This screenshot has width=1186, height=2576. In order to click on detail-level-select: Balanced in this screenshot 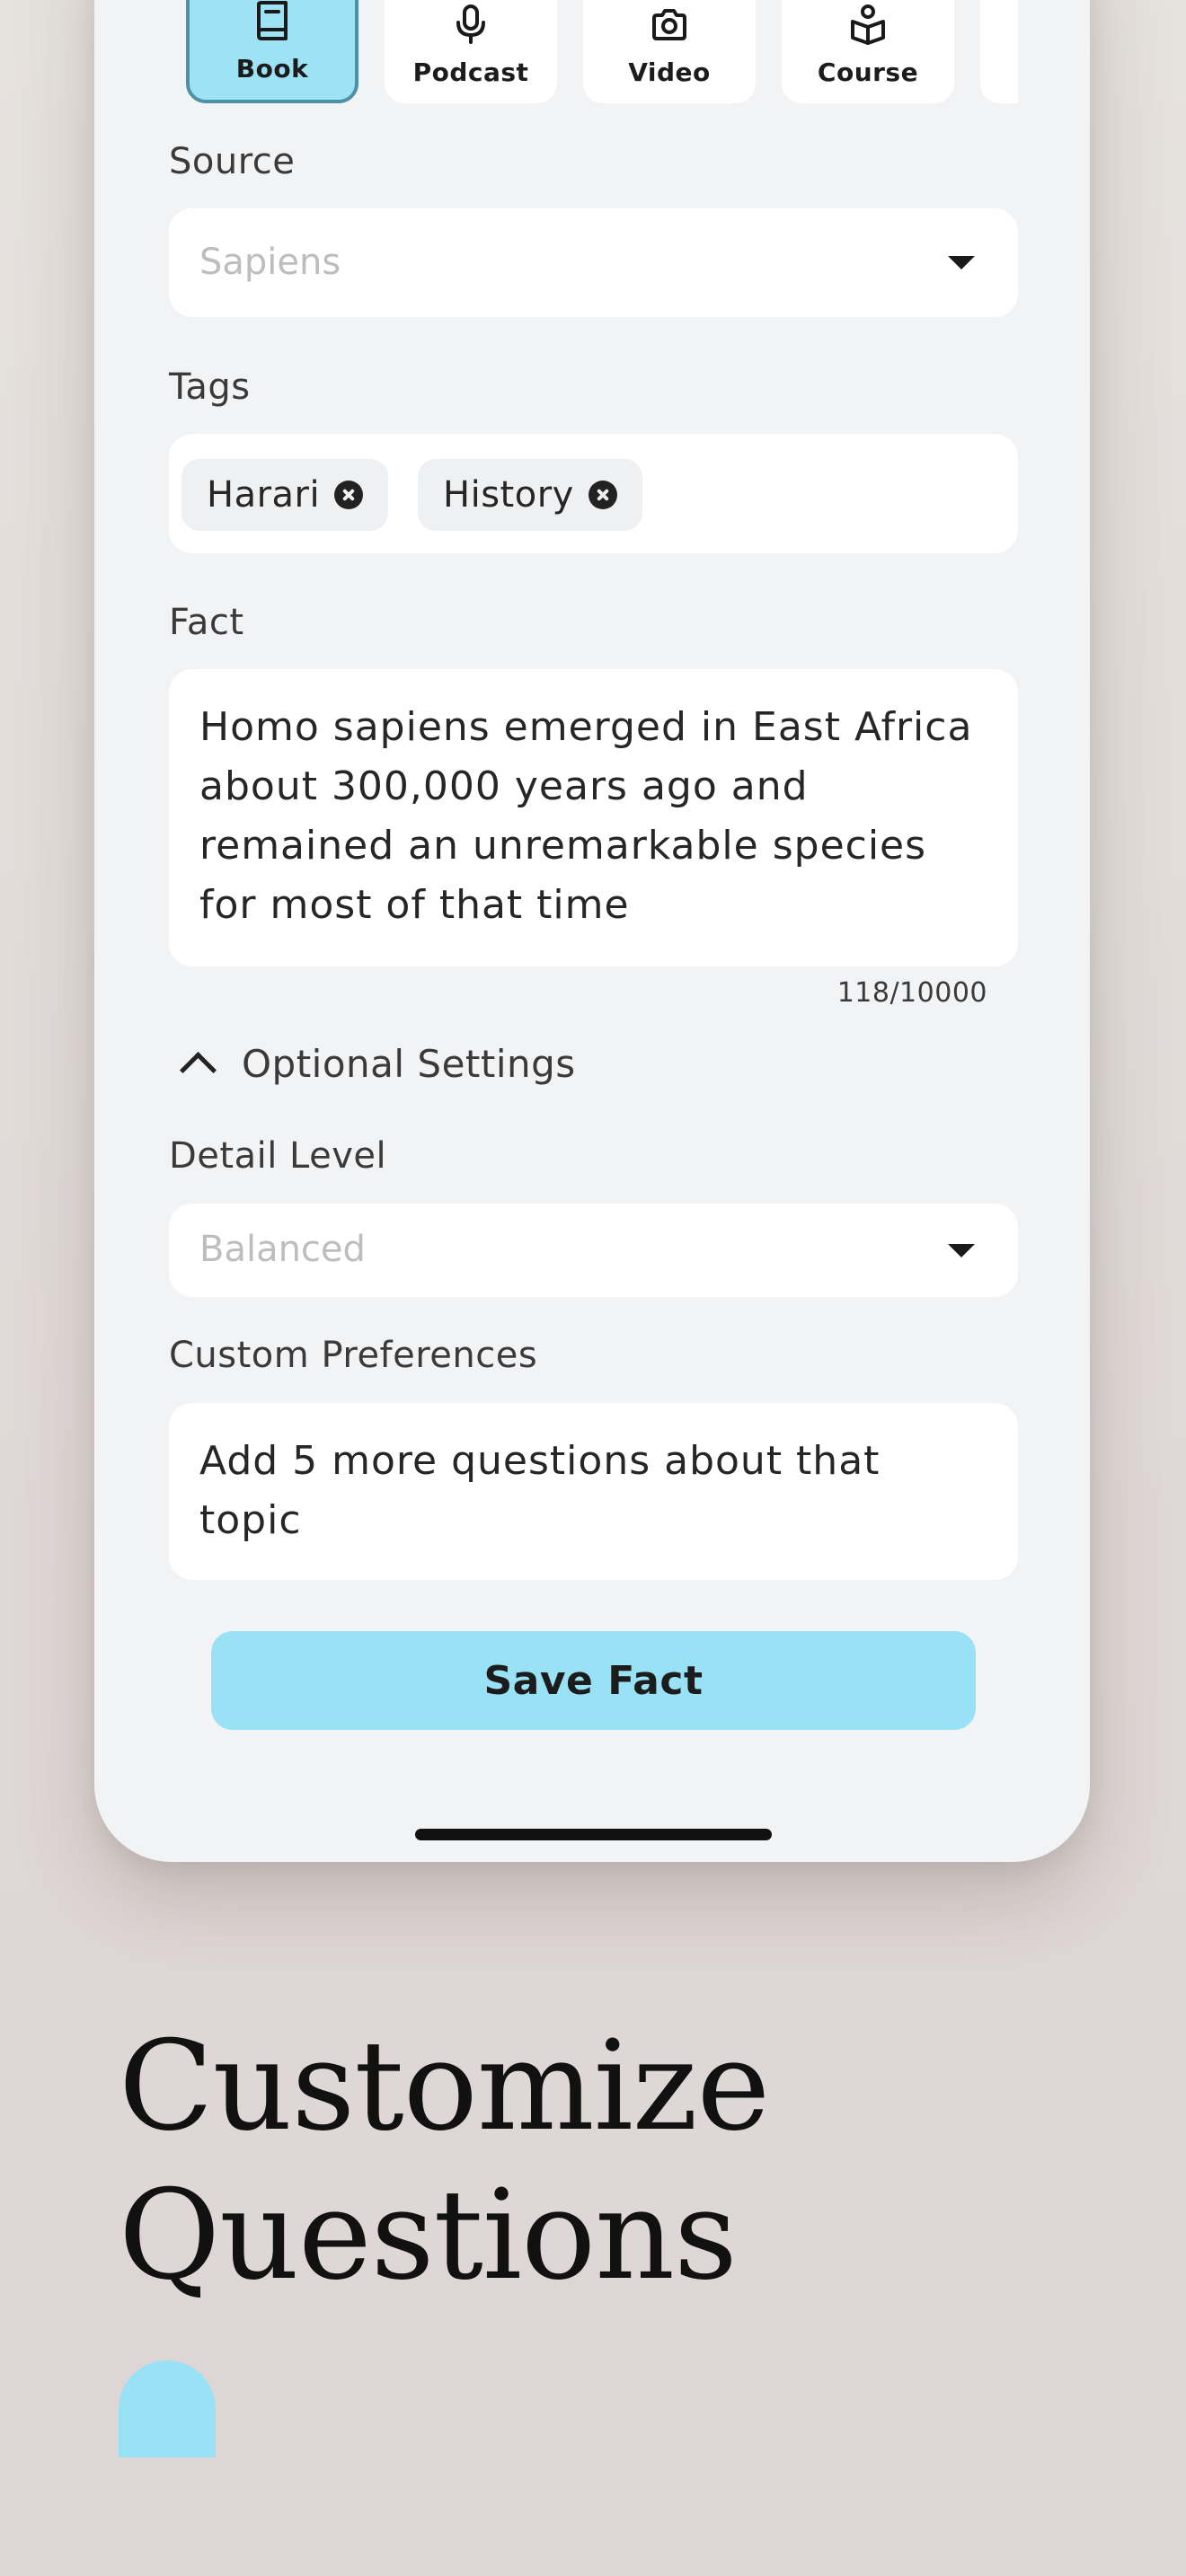, I will do `click(593, 1250)`.